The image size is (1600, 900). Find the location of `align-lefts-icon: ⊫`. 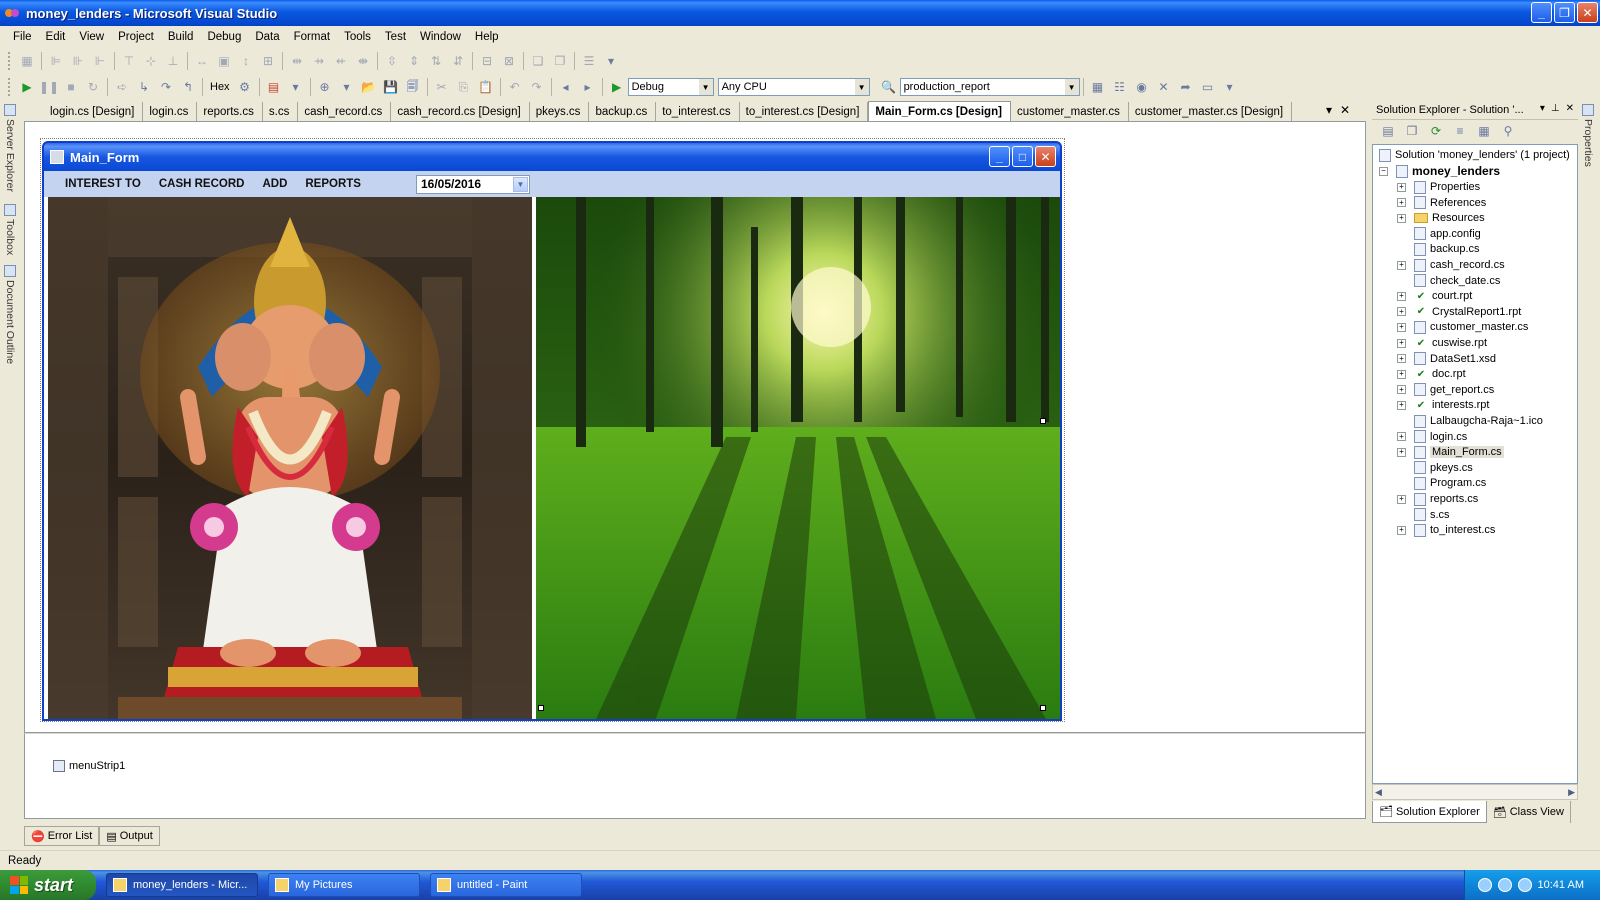

align-lefts-icon: ⊫ is located at coordinates (56, 61).